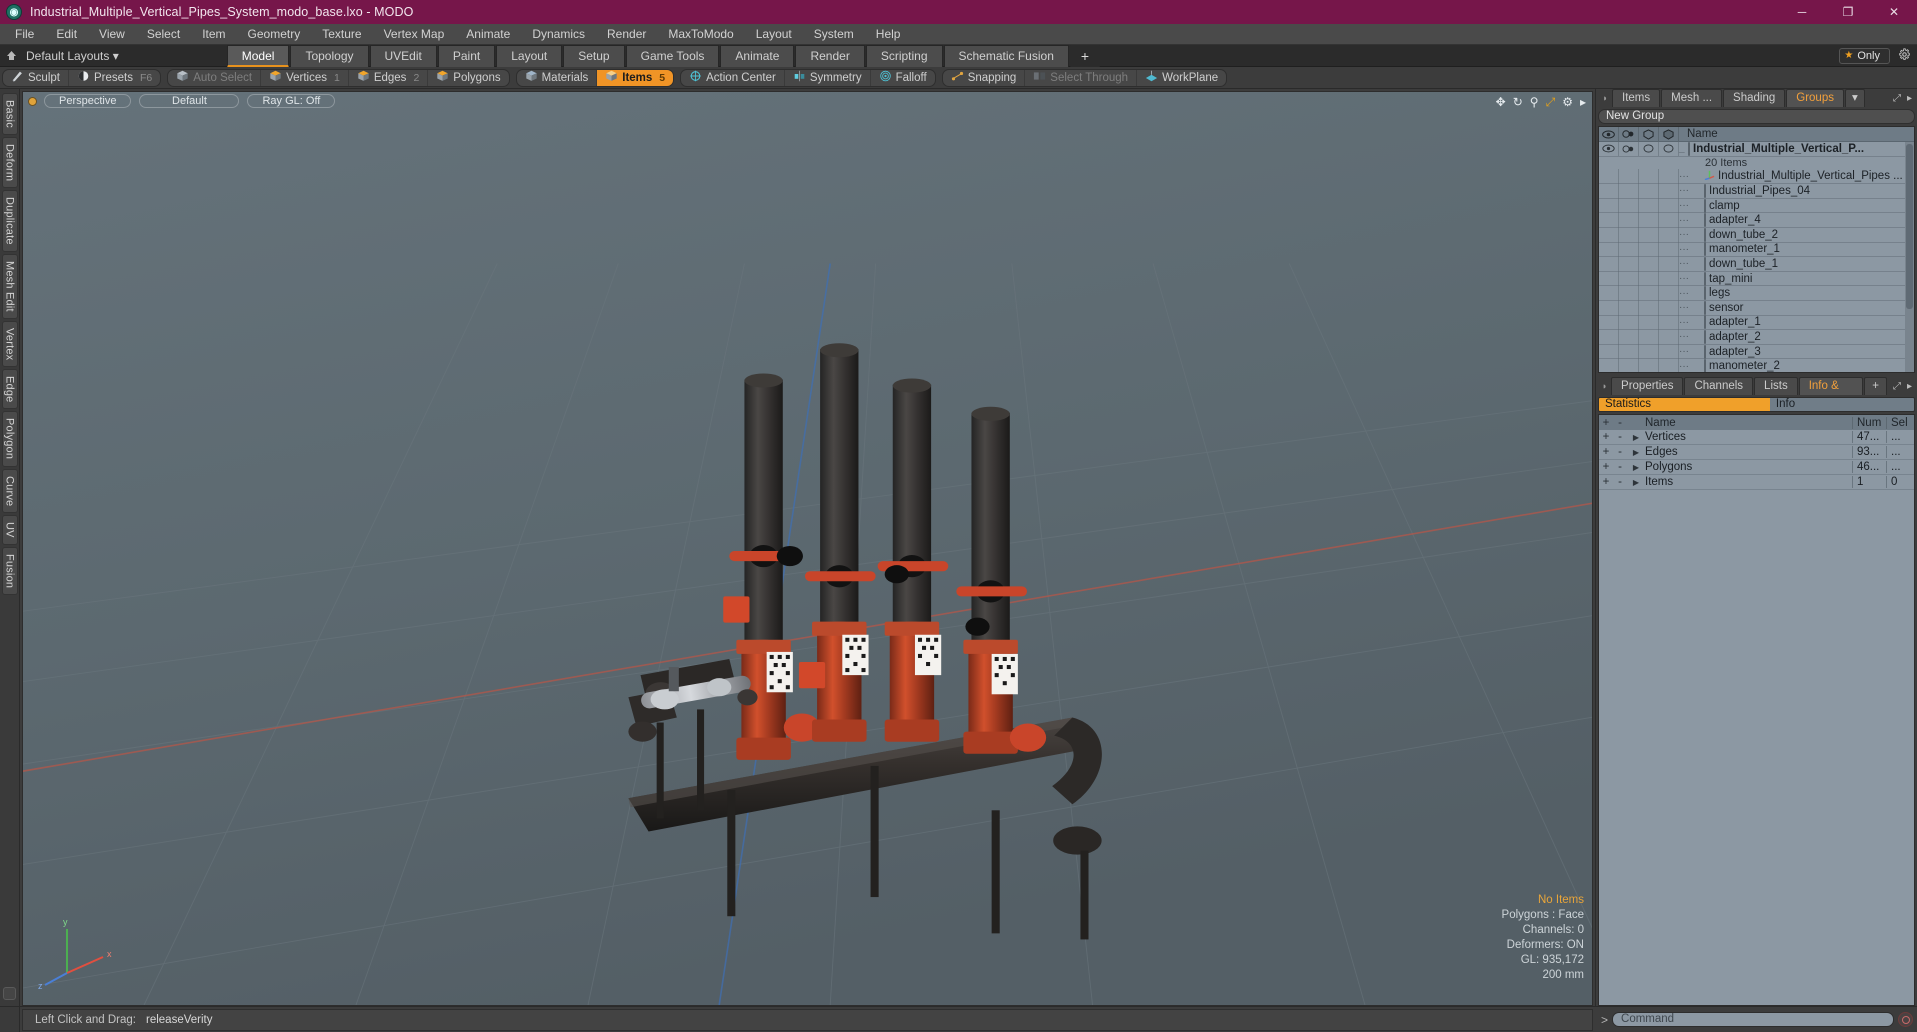 This screenshot has width=1917, height=1032. What do you see at coordinates (672, 55) in the screenshot?
I see `layout-tab-game-tools: Game Tools` at bounding box center [672, 55].